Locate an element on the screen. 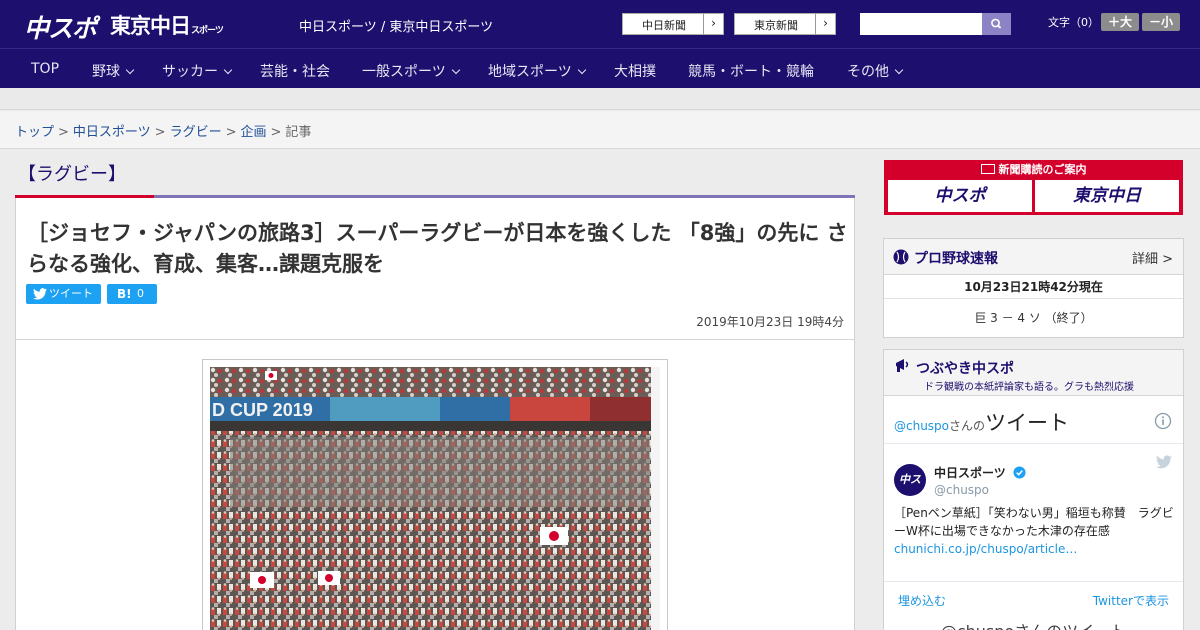  baseball-title: プロ野球速報 is located at coordinates (956, 259).